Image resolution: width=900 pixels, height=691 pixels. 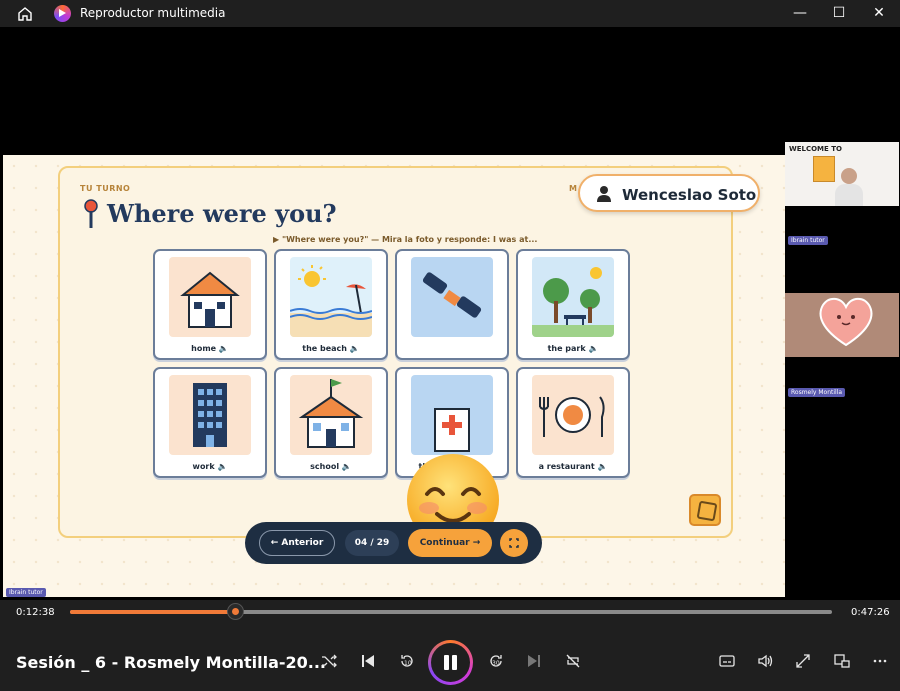 What do you see at coordinates (236, 611) in the screenshot?
I see `seek-thumb` at bounding box center [236, 611].